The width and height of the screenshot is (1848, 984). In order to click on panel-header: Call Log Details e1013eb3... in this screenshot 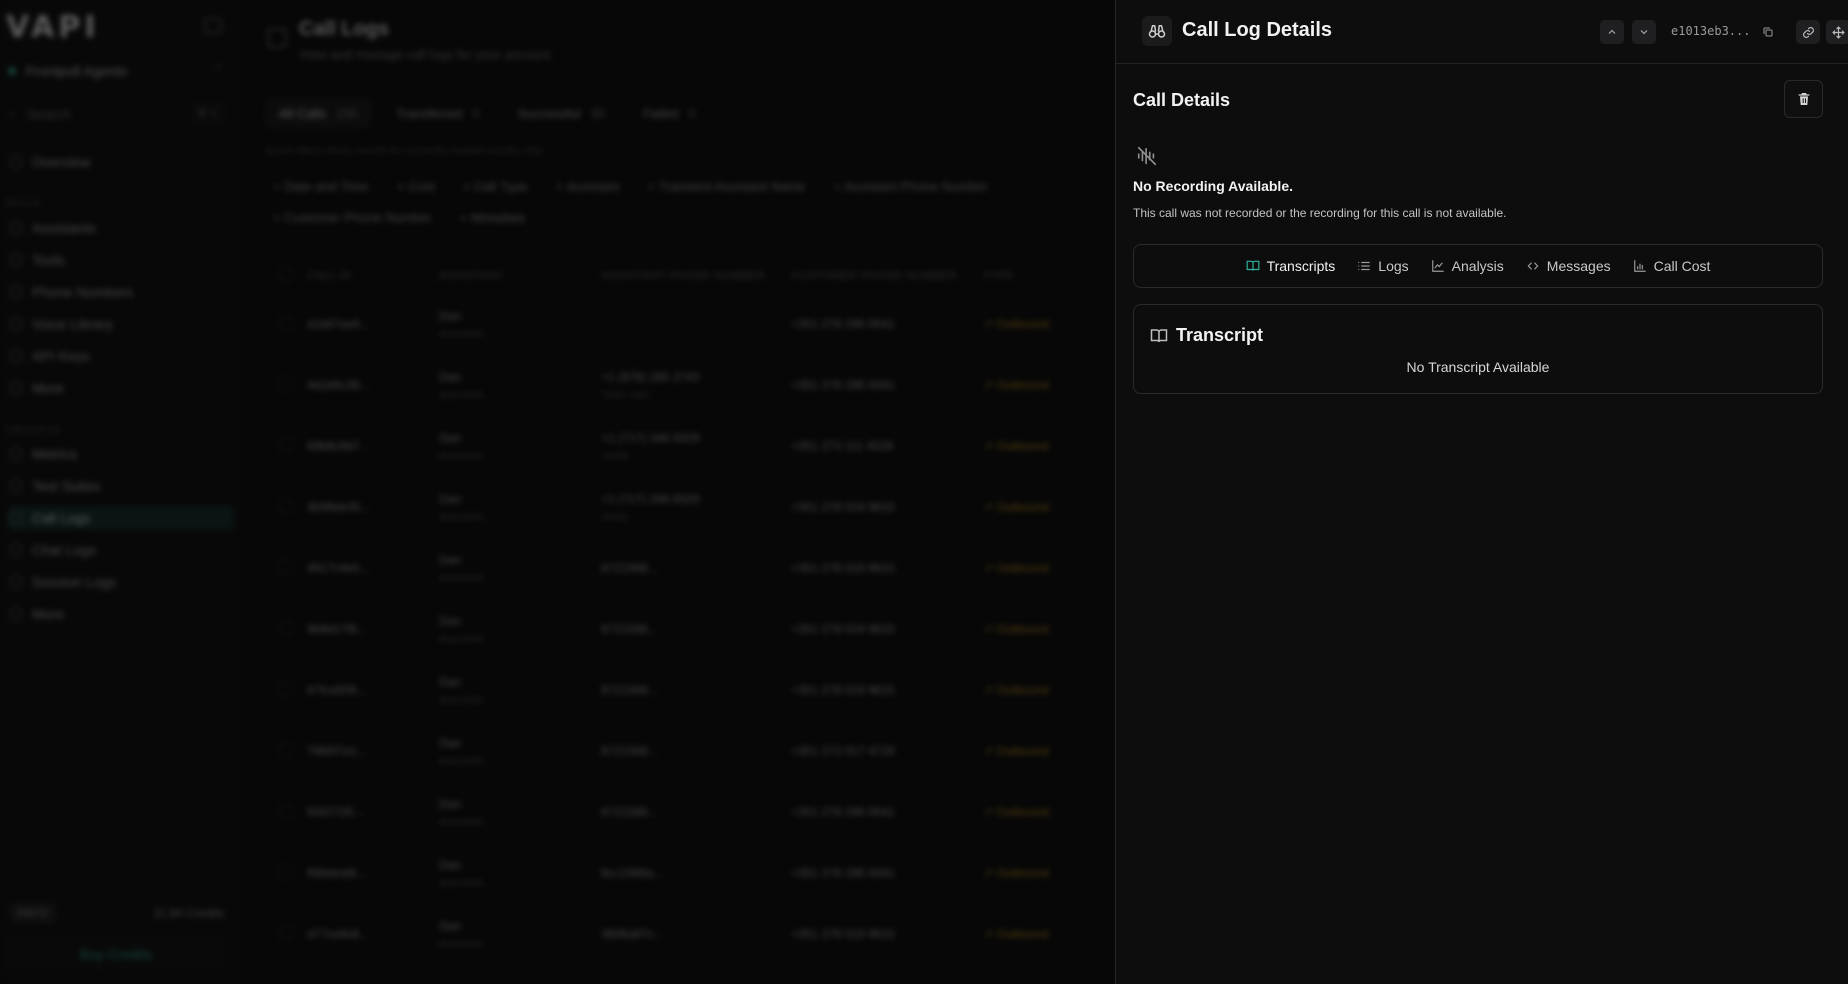, I will do `click(1482, 32)`.